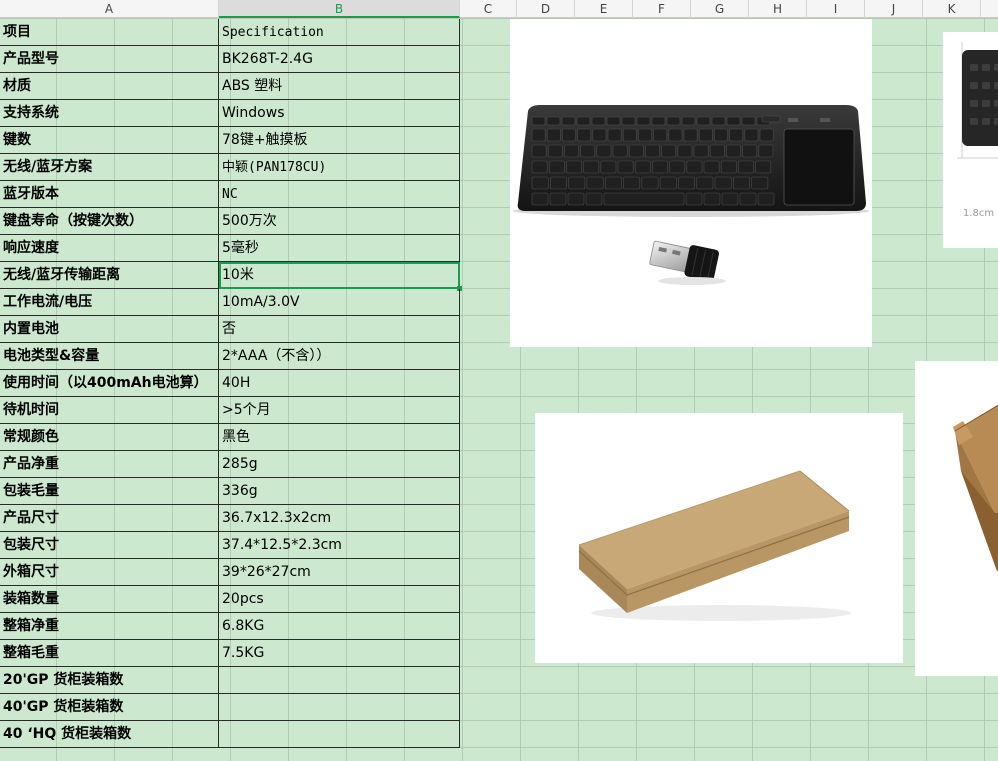 The image size is (998, 761). What do you see at coordinates (339, 113) in the screenshot?
I see `spec-value-cell: Windows` at bounding box center [339, 113].